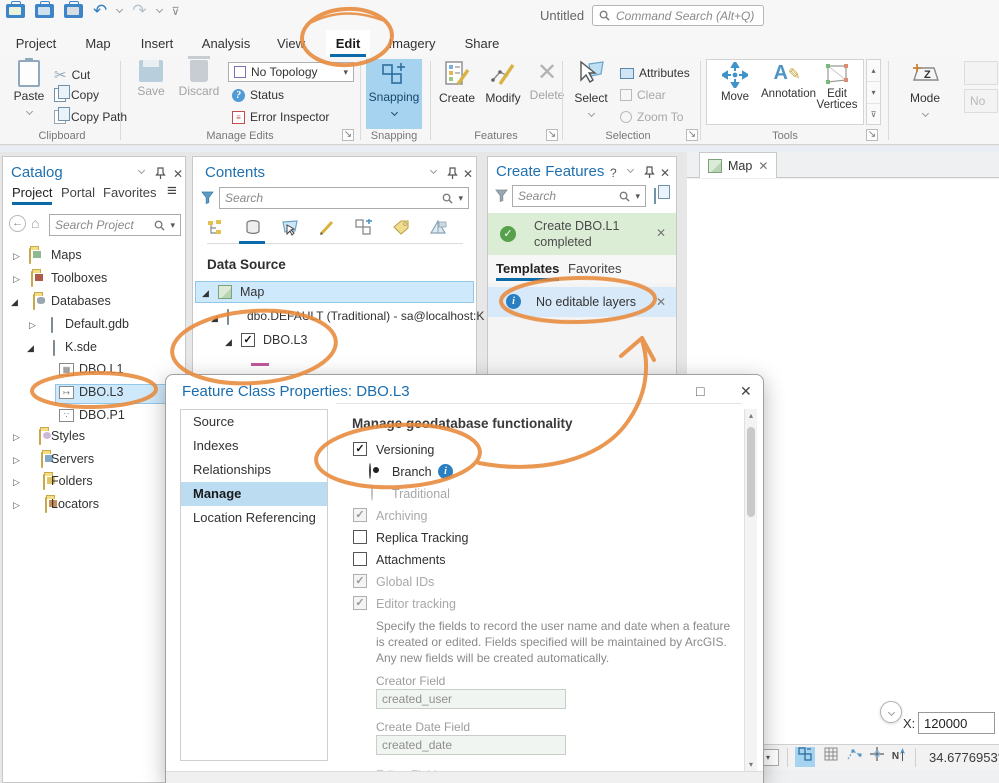 This screenshot has width=999, height=783. I want to click on copy-button: Copy, so click(76, 93).